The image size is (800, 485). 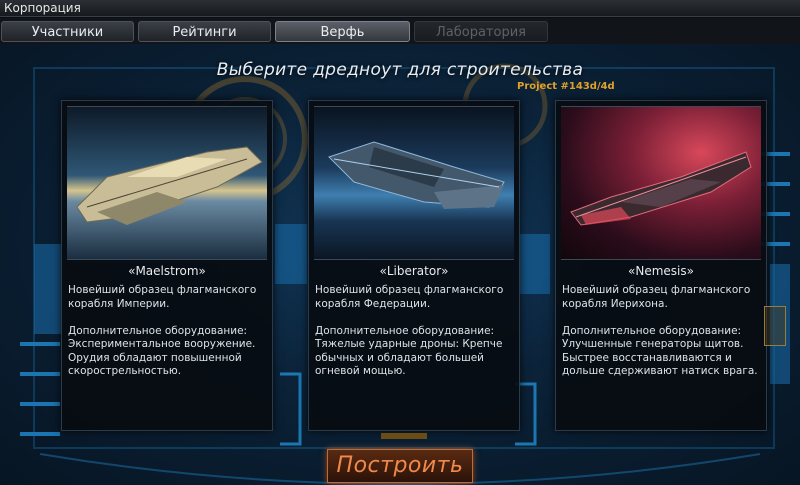 What do you see at coordinates (67, 31) in the screenshot?
I see `tab-members: Участники` at bounding box center [67, 31].